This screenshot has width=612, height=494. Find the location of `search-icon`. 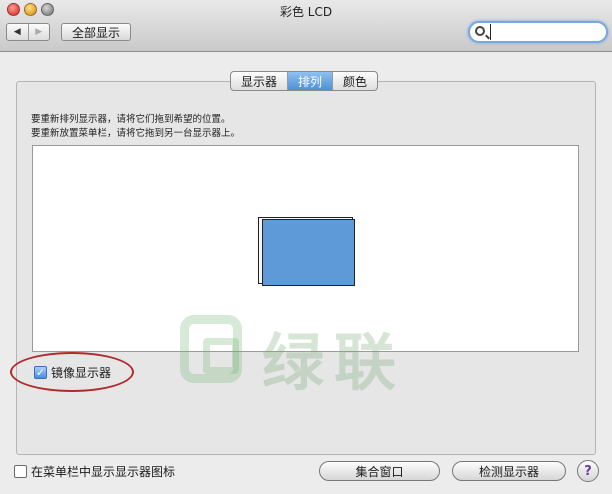

search-icon is located at coordinates (480, 31).